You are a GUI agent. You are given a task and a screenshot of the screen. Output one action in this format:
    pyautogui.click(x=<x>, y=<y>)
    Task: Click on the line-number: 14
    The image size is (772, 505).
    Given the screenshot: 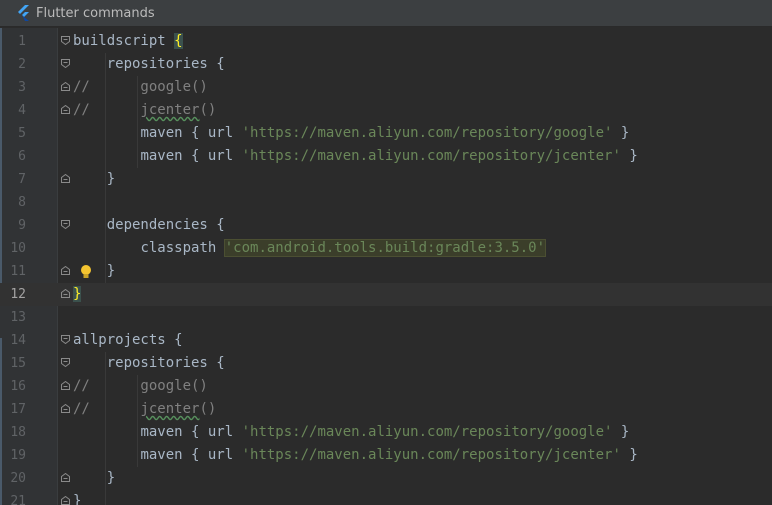 What is the action you would take?
    pyautogui.click(x=13, y=340)
    